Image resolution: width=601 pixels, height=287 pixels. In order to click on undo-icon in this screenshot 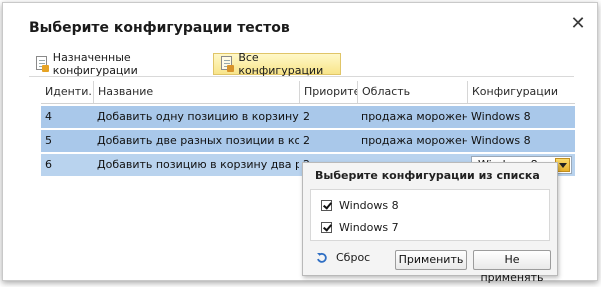, I will do `click(322, 258)`.